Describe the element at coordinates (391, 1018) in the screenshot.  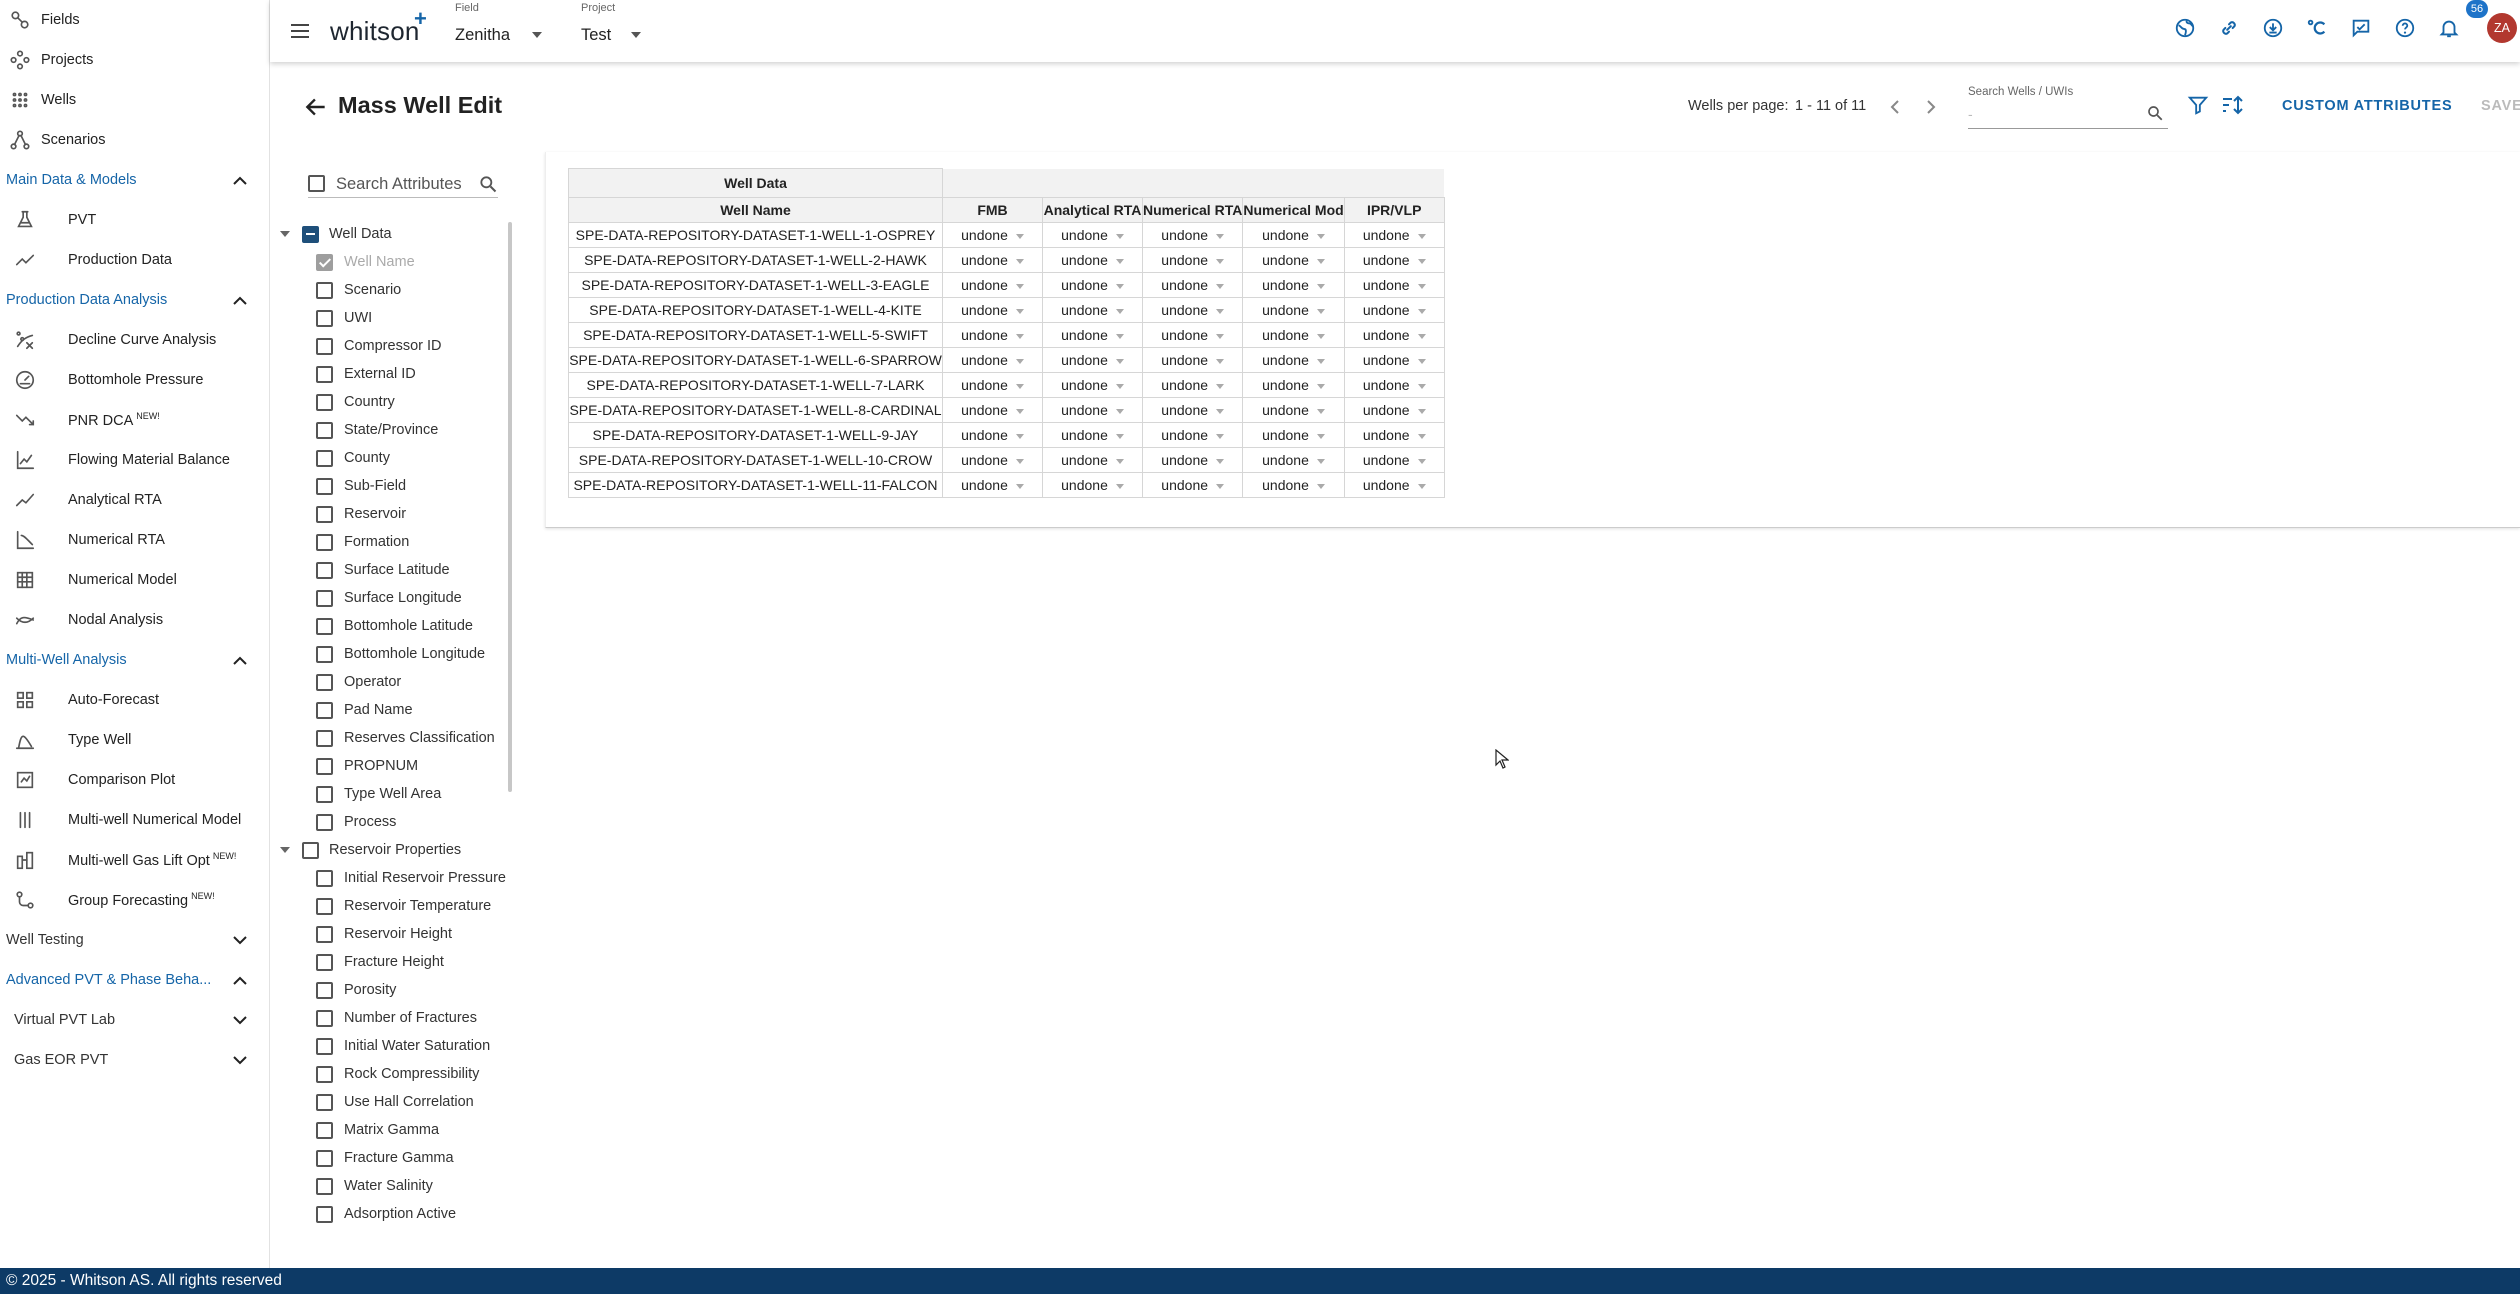
I see `attribute-item-number-of-fractures: Number of Fractures` at that location.